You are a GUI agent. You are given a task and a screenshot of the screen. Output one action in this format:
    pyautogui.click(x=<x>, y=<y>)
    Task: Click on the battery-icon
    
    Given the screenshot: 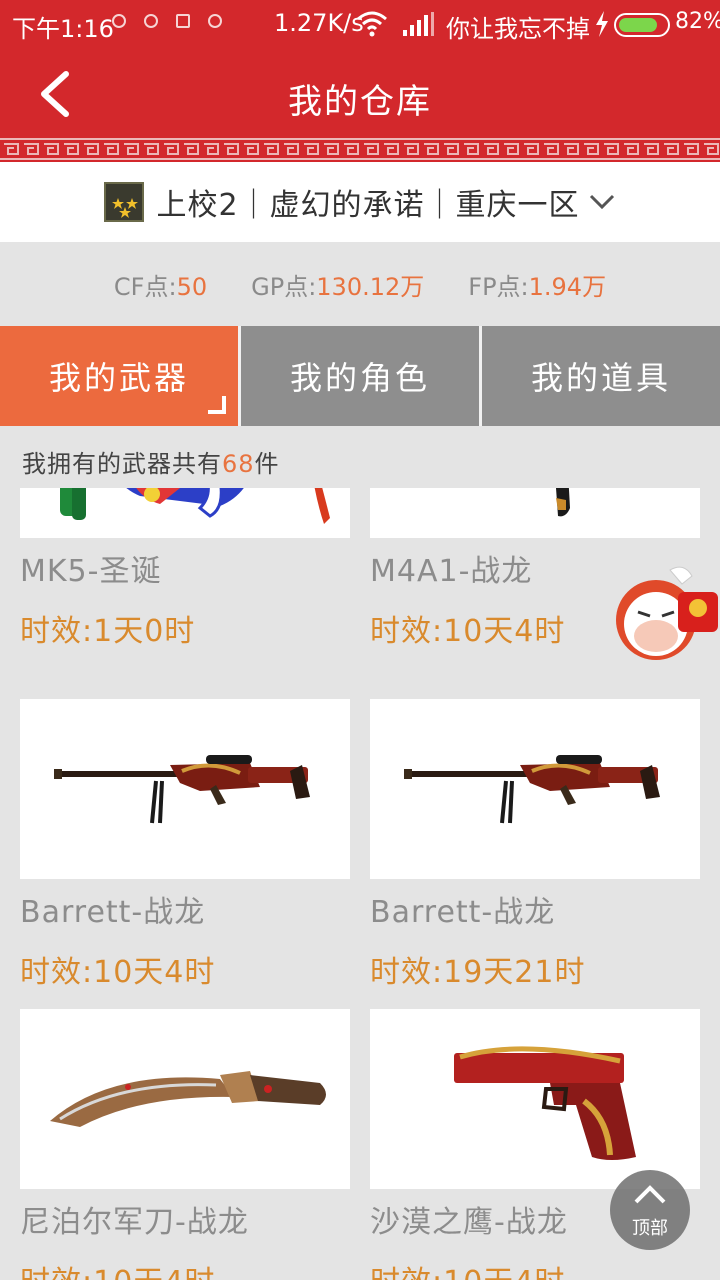 What is the action you would take?
    pyautogui.click(x=642, y=25)
    